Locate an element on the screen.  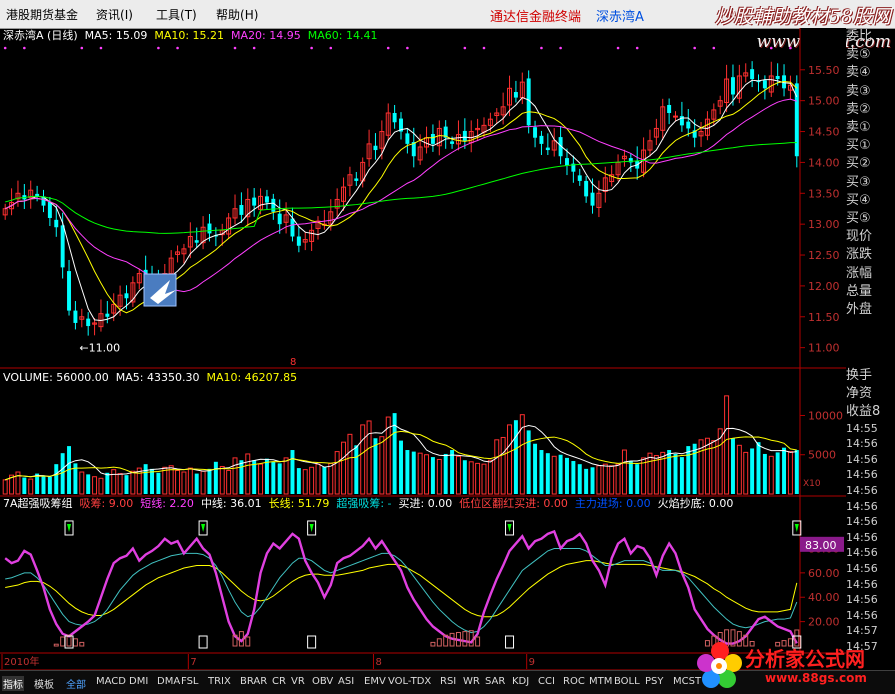
indicator-tab: ROC is located at coordinates (574, 681).